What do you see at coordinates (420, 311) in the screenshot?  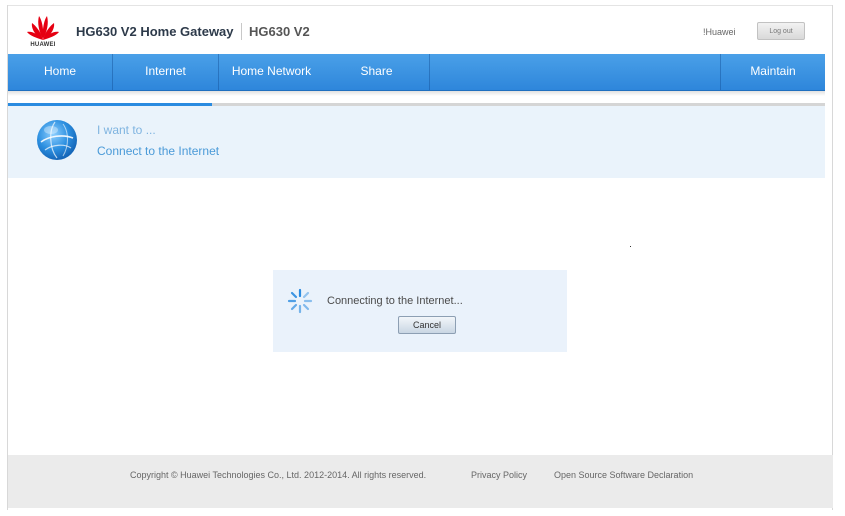 I see `connecting-dialog: Connecting to the Internet... Cancel` at bounding box center [420, 311].